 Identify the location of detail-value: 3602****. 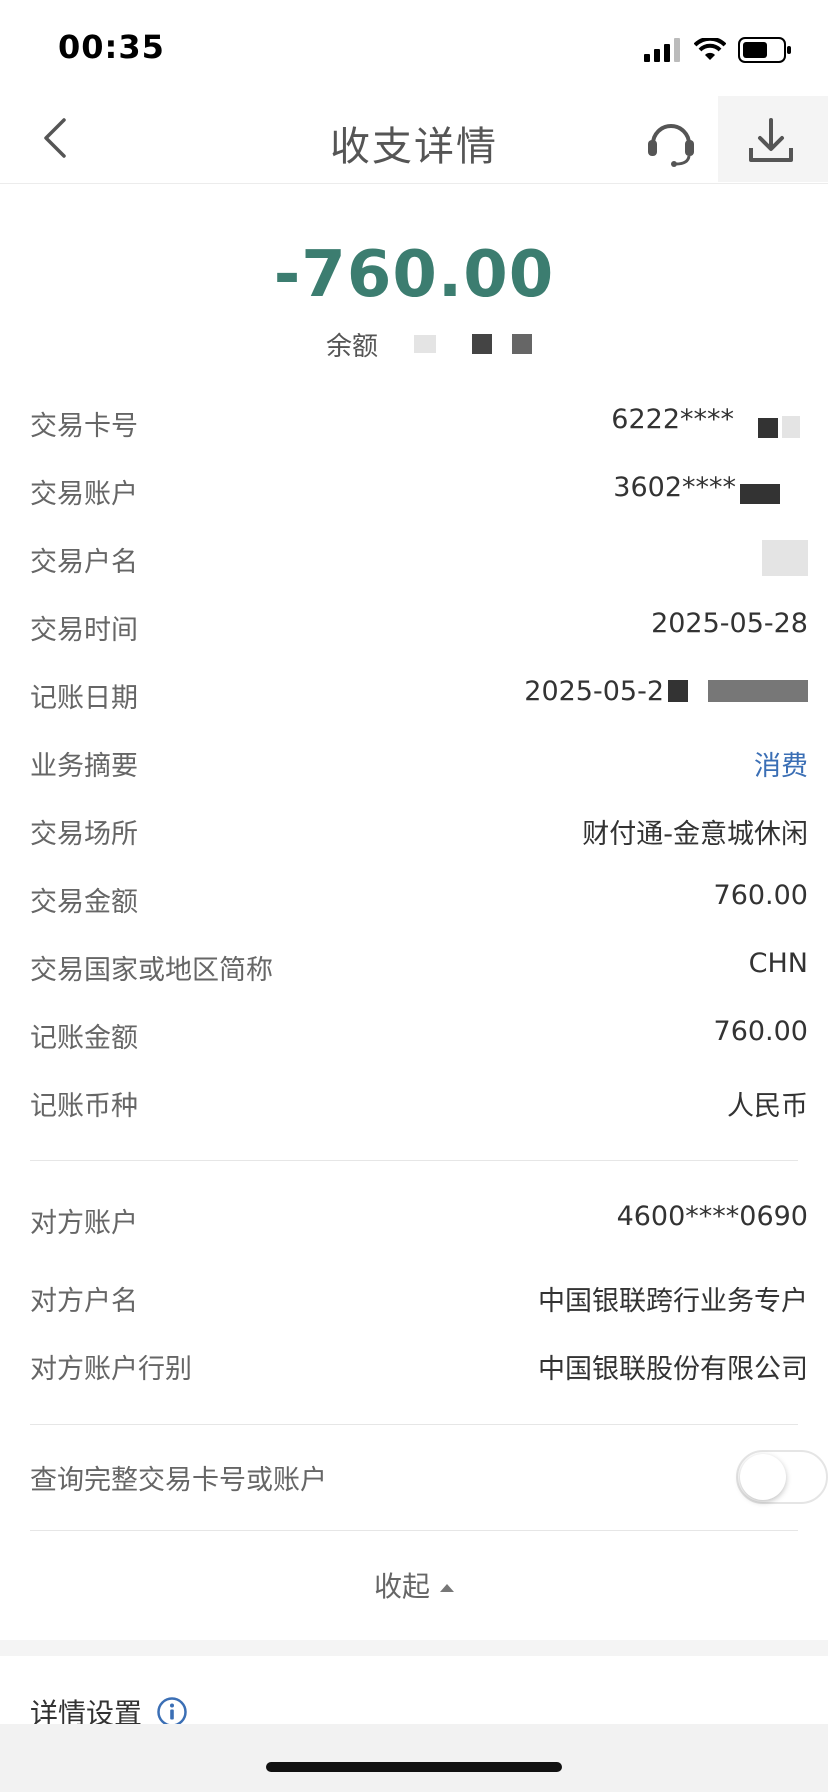
(674, 487).